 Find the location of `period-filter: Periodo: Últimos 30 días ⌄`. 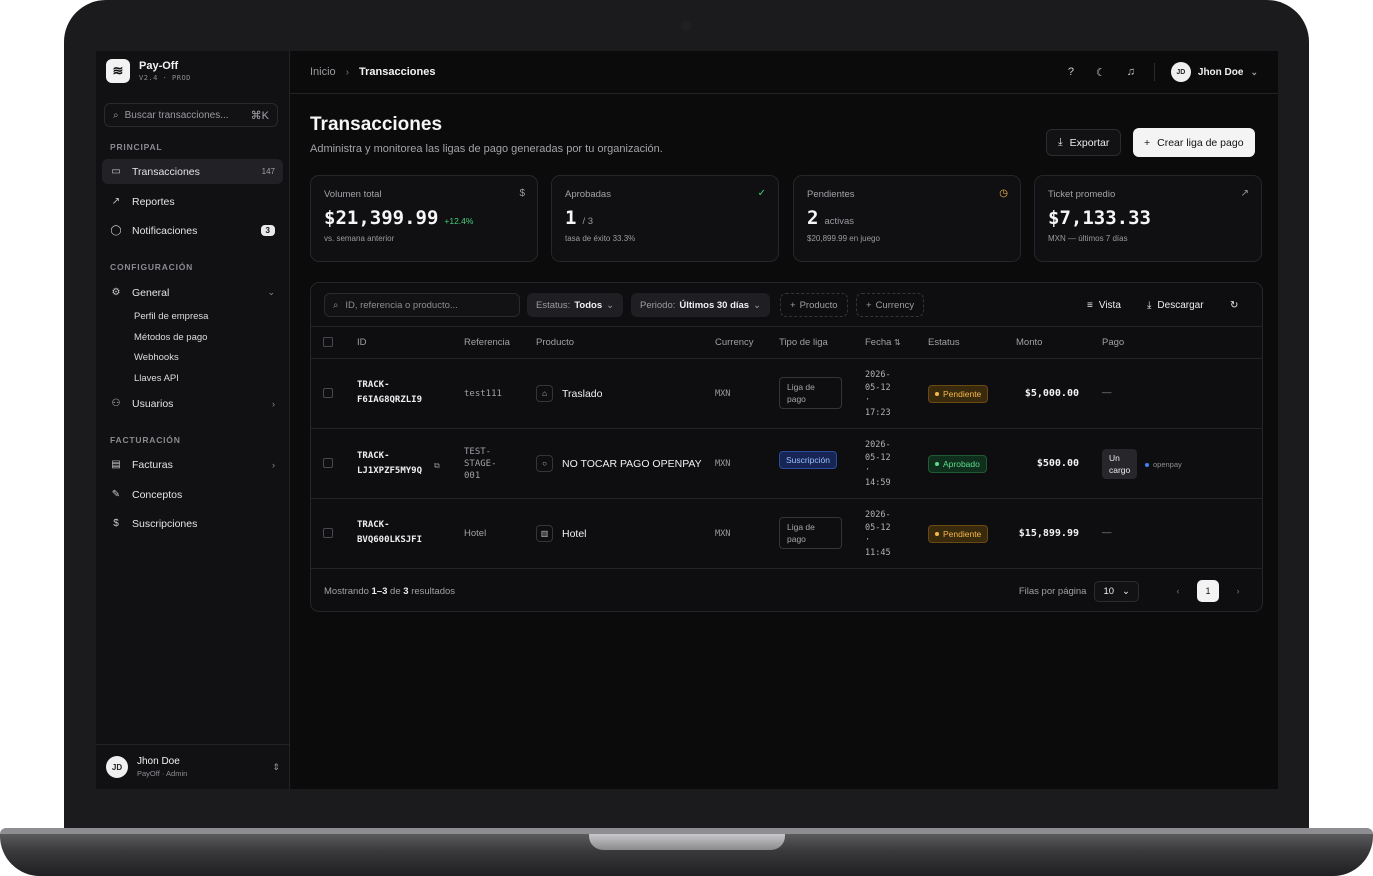

period-filter: Periodo: Últimos 30 días ⌄ is located at coordinates (701, 305).